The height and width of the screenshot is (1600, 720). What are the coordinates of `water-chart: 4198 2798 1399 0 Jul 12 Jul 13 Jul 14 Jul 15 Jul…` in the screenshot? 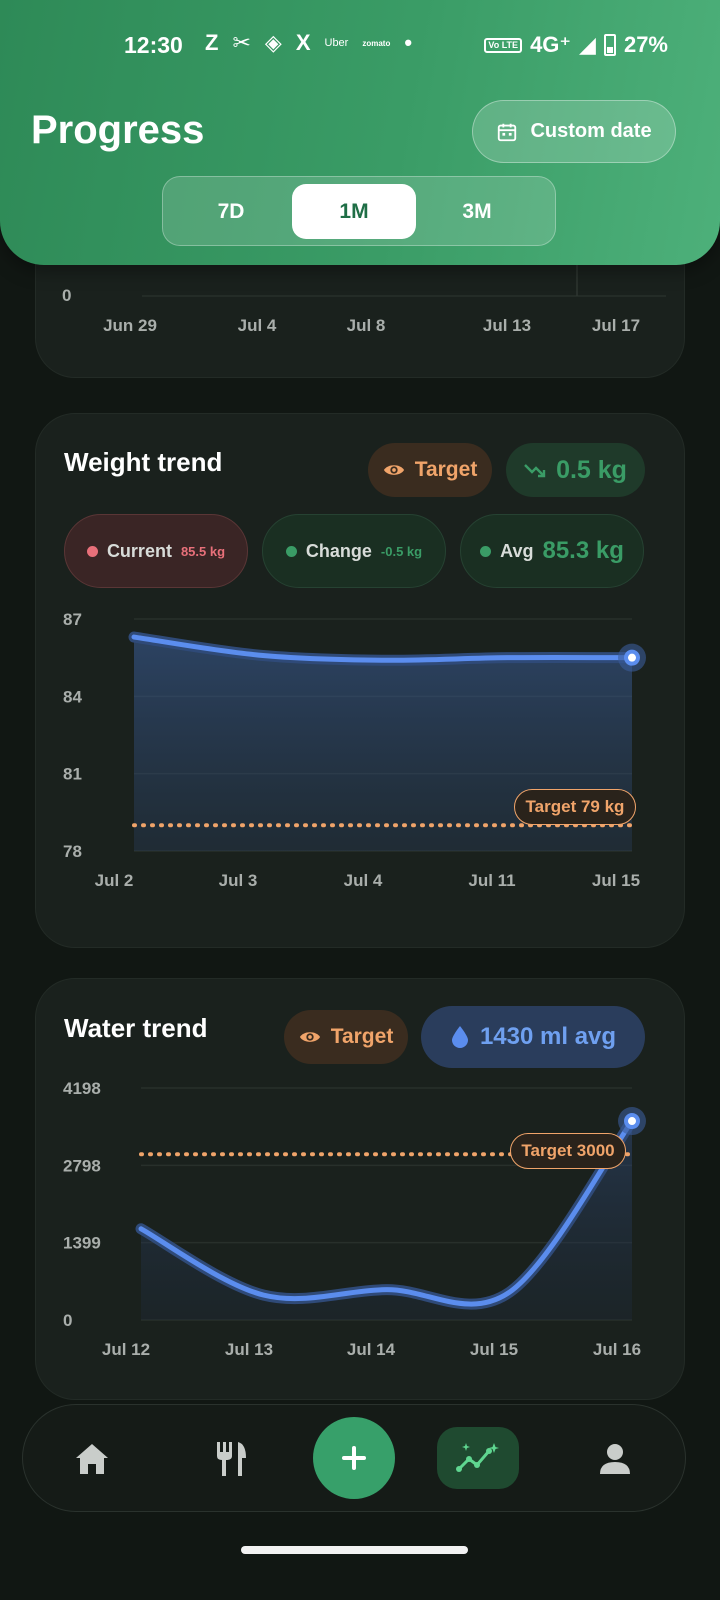 It's located at (354, 1219).